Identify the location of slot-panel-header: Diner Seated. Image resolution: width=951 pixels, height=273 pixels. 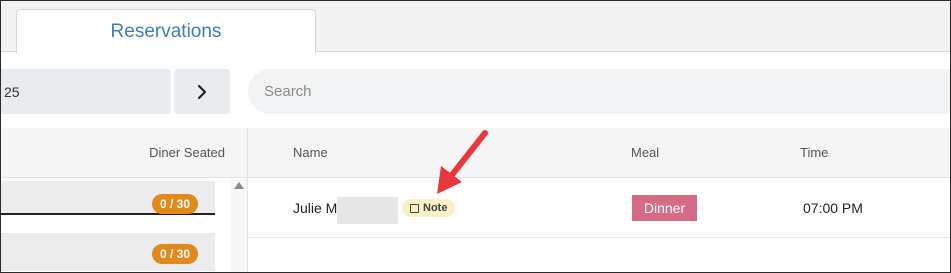
(124, 153).